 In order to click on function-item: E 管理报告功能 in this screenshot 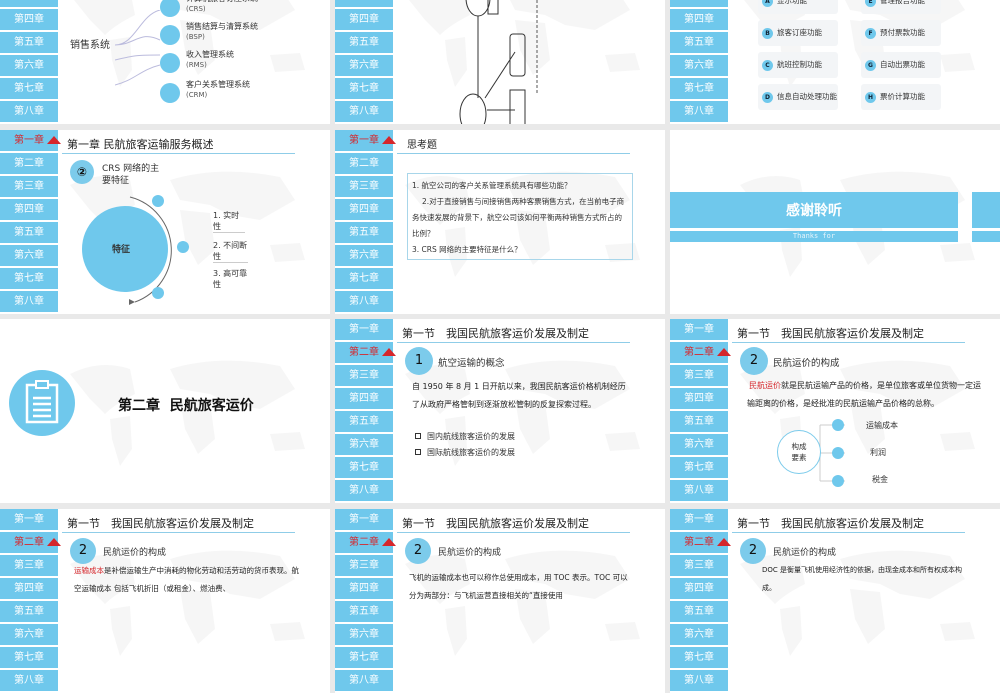, I will do `click(901, 7)`.